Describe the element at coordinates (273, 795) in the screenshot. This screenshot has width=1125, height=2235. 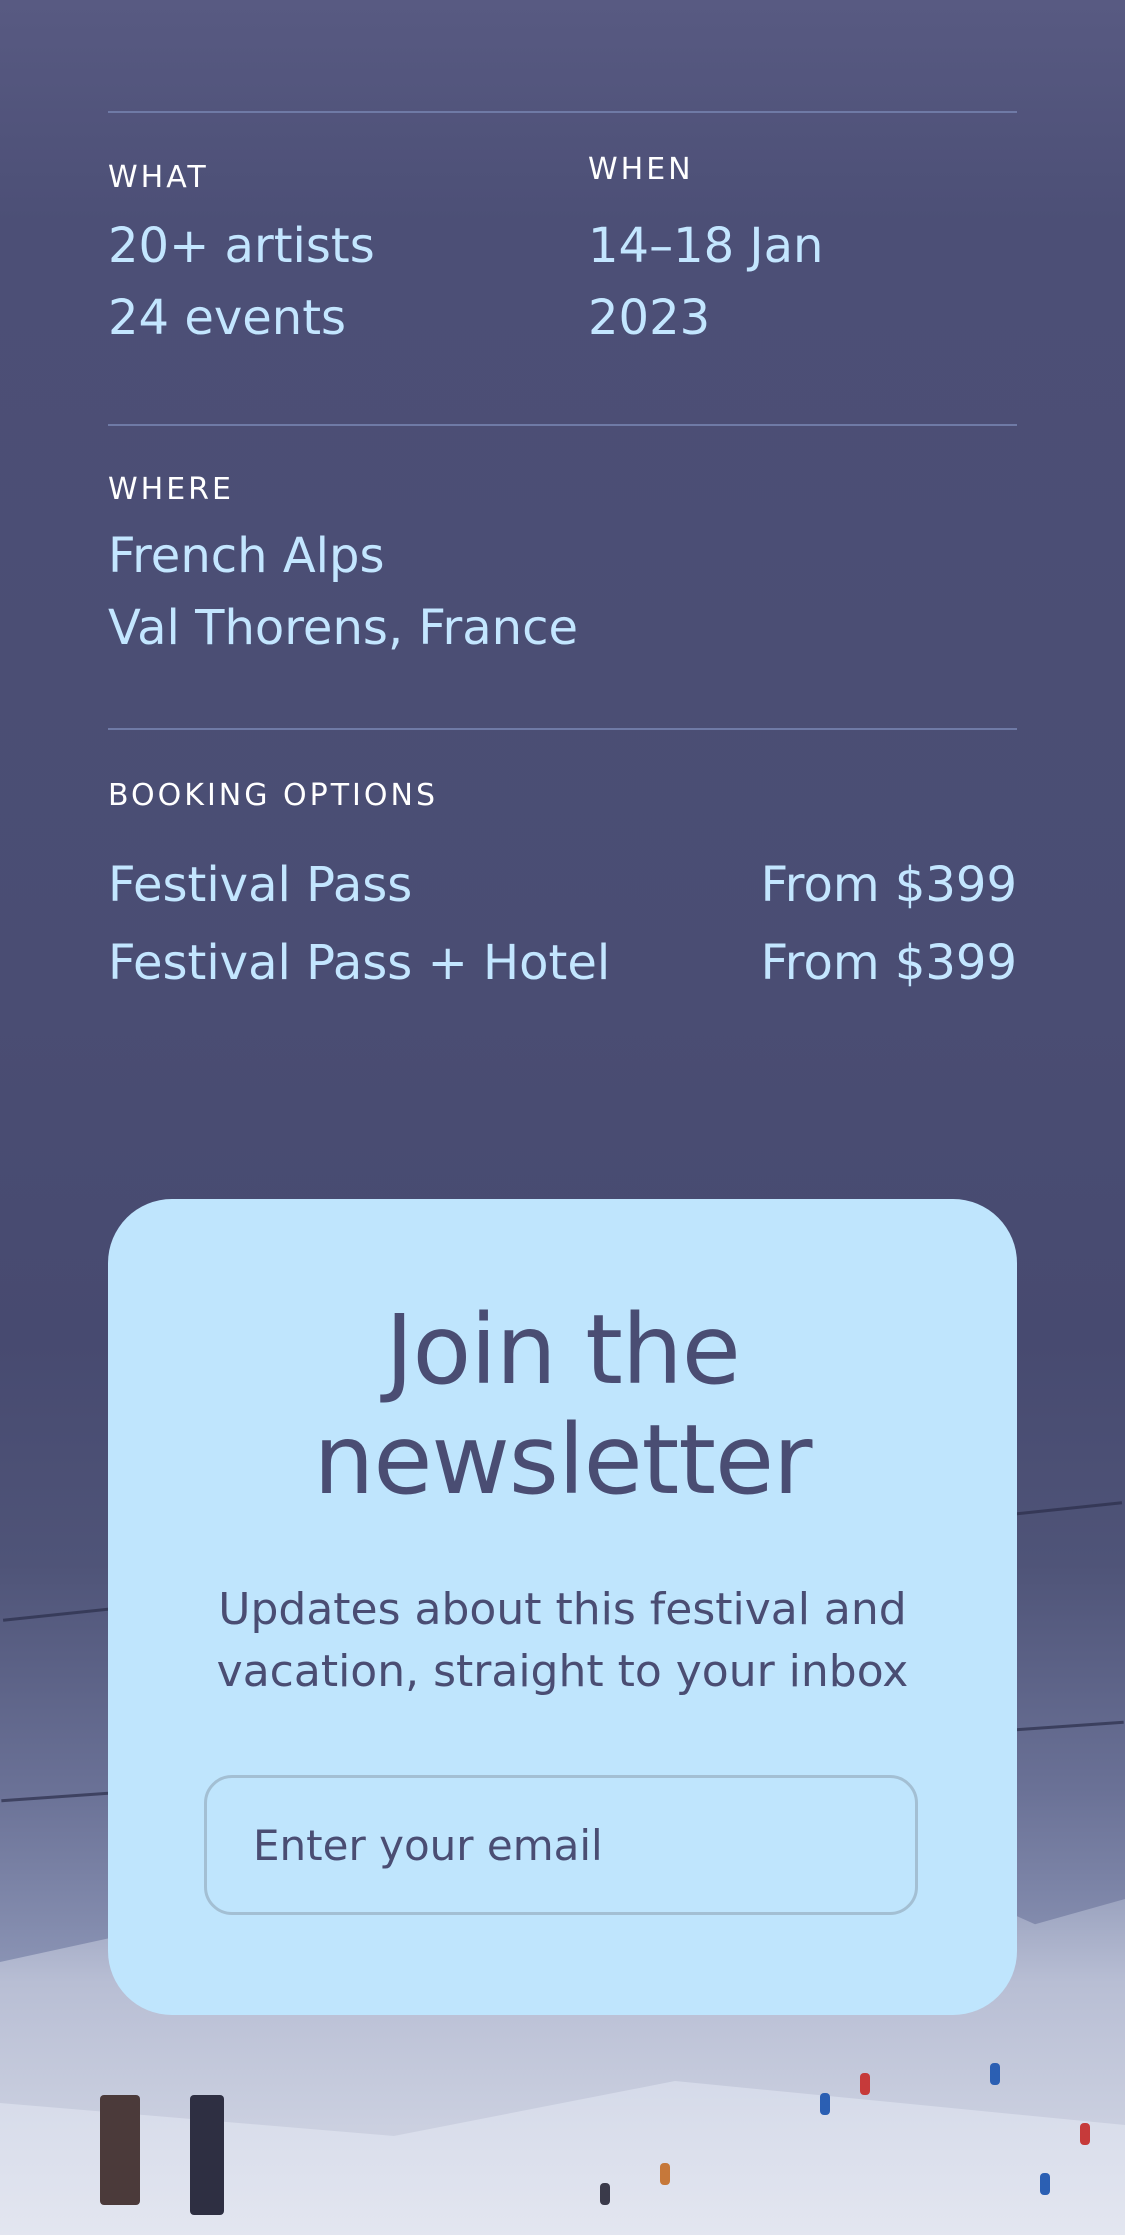
I see `booking-options-label: BOOKING OPTIONS` at that location.